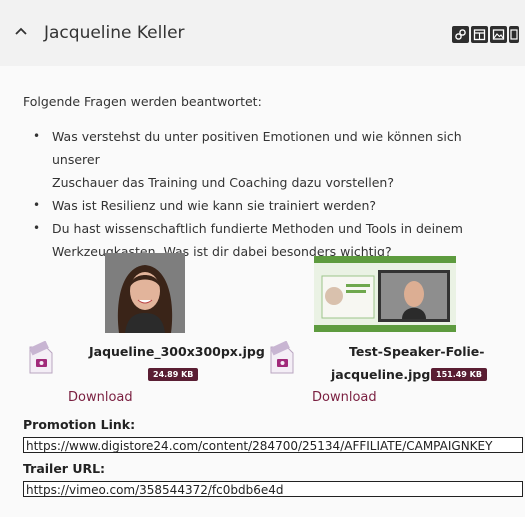  I want to click on trailer-url-label: Trailer URL:, so click(64, 468).